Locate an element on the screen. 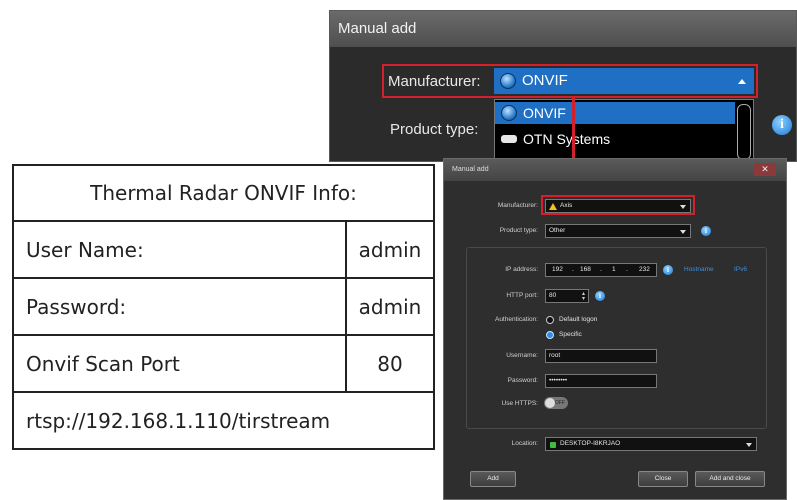  radio-specific is located at coordinates (550, 335).